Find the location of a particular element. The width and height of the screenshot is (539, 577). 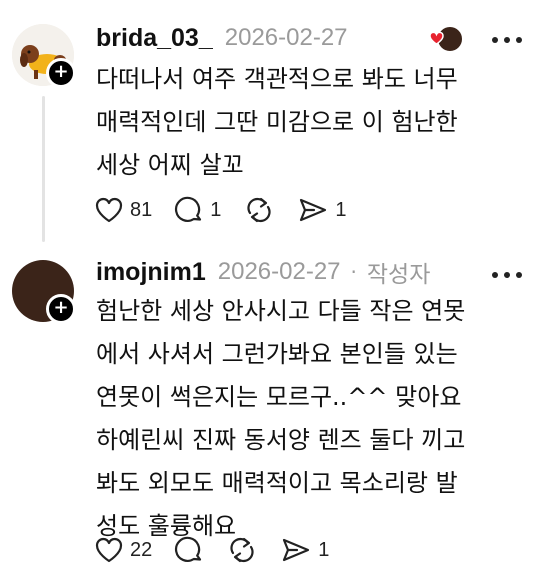

post-header: imojnim1 2026-02-27 · 작성자 is located at coordinates (263, 272).